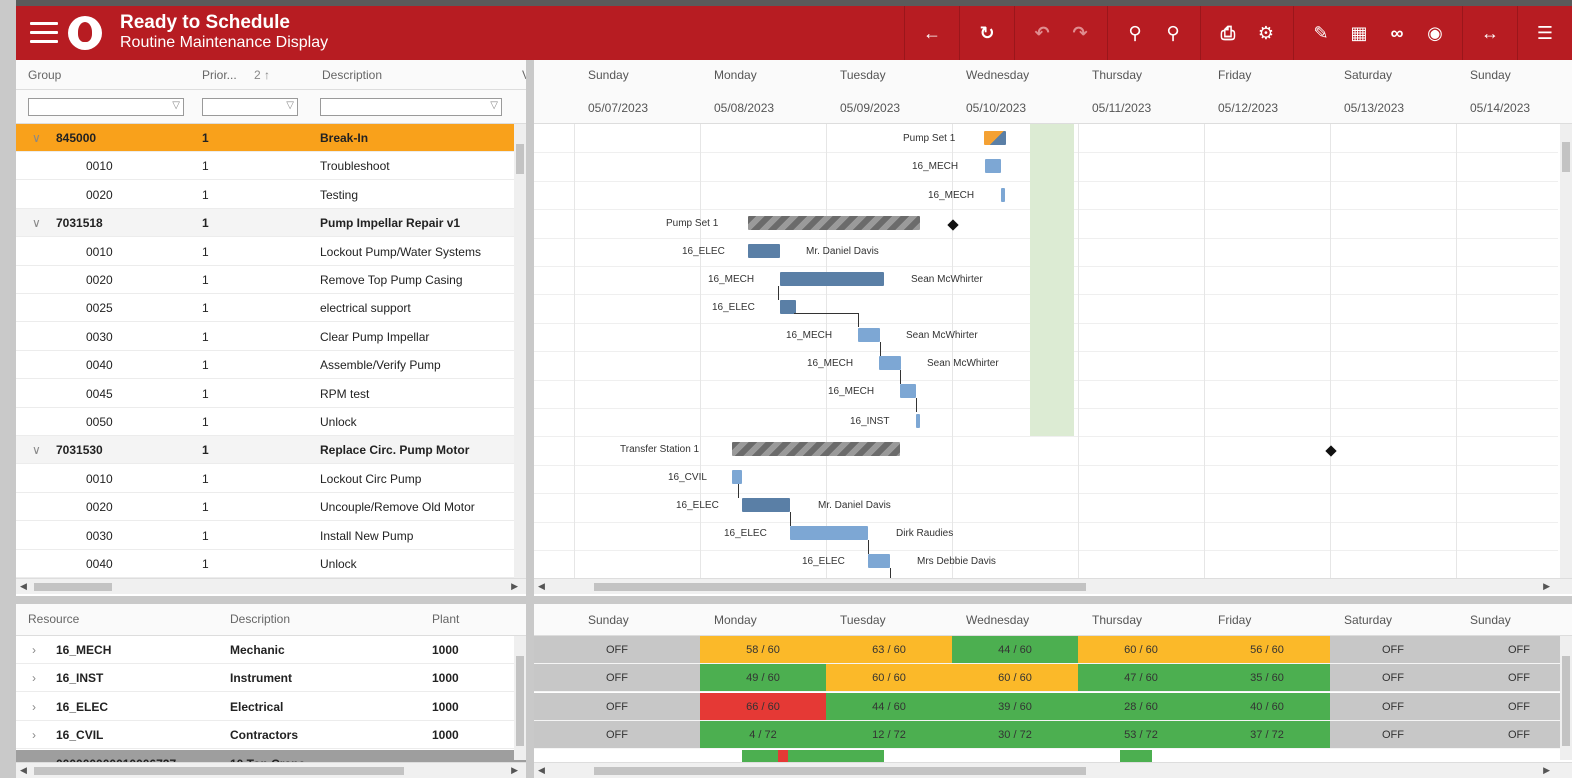 Image resolution: width=1572 pixels, height=778 pixels. Describe the element at coordinates (250, 107) in the screenshot. I see `priority-filter-input: ▽` at that location.